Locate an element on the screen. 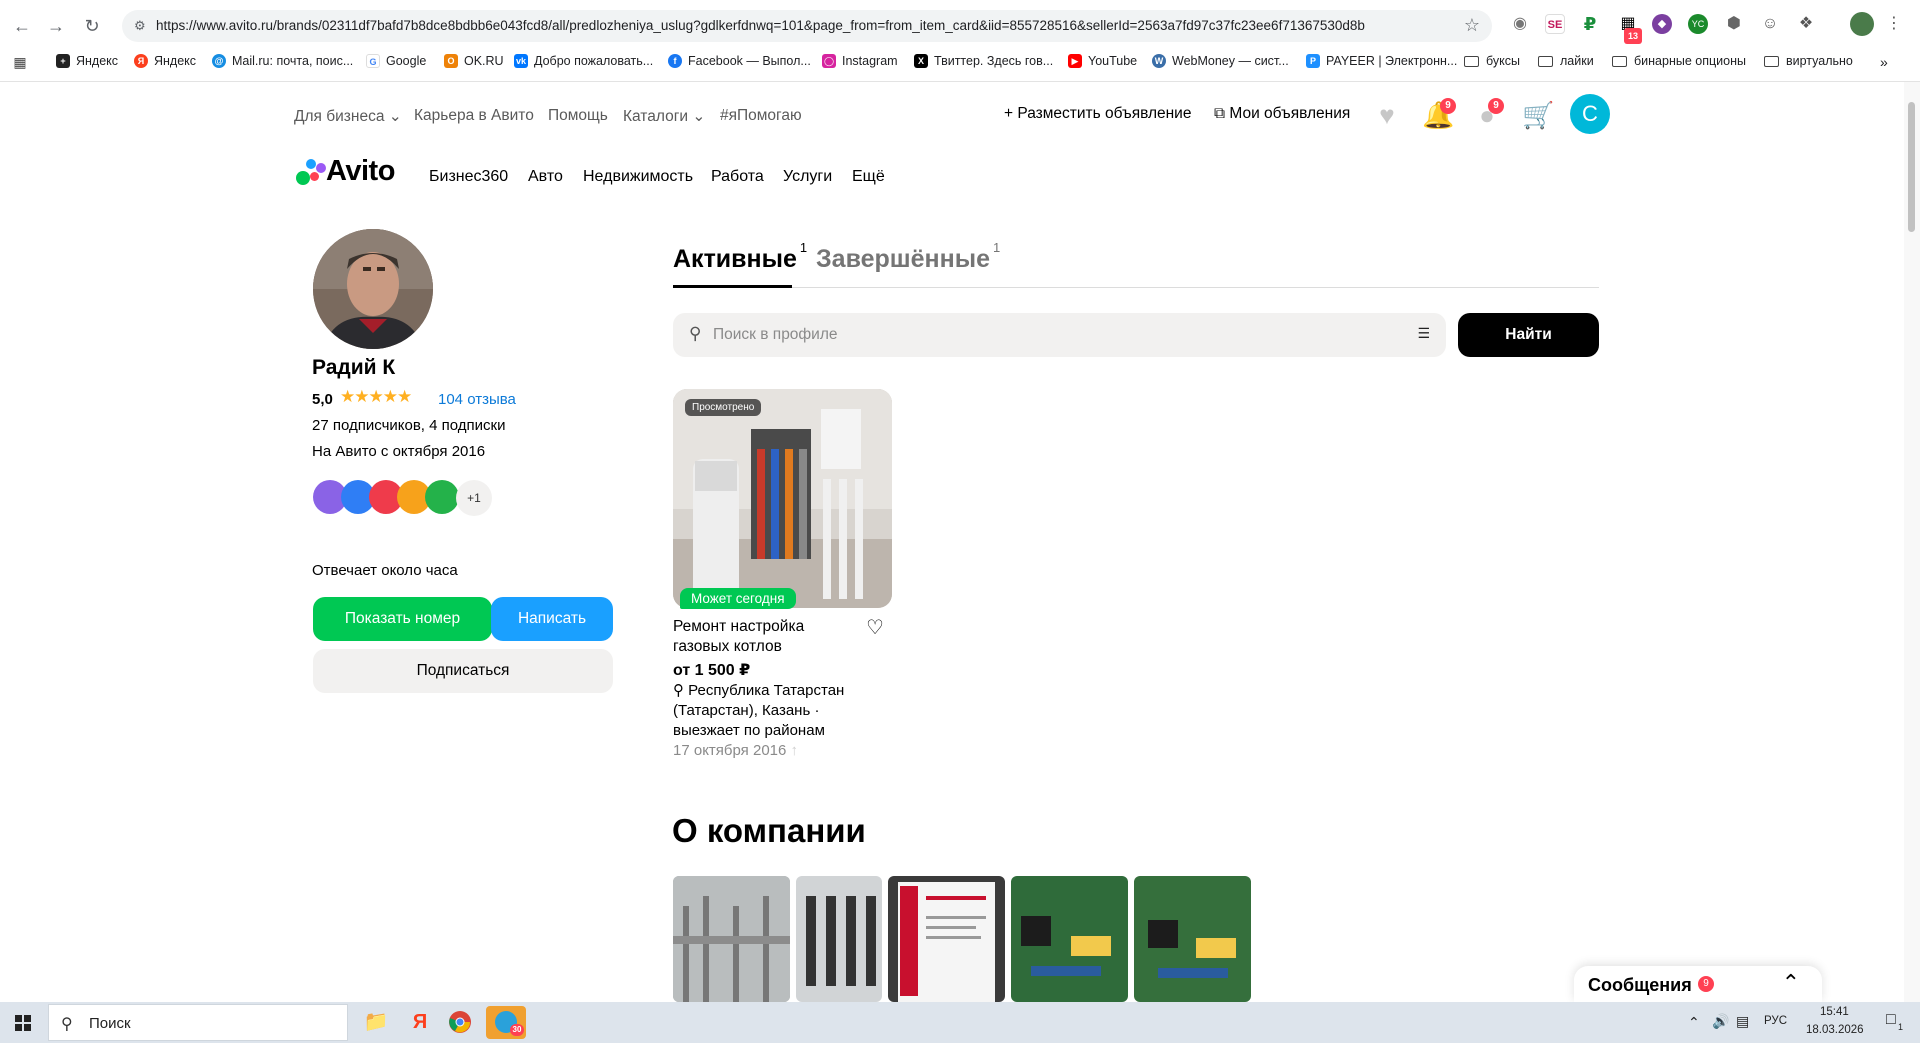 This screenshot has height=1043, width=1920. extension-cube-icon: ⬢ is located at coordinates (1734, 24).